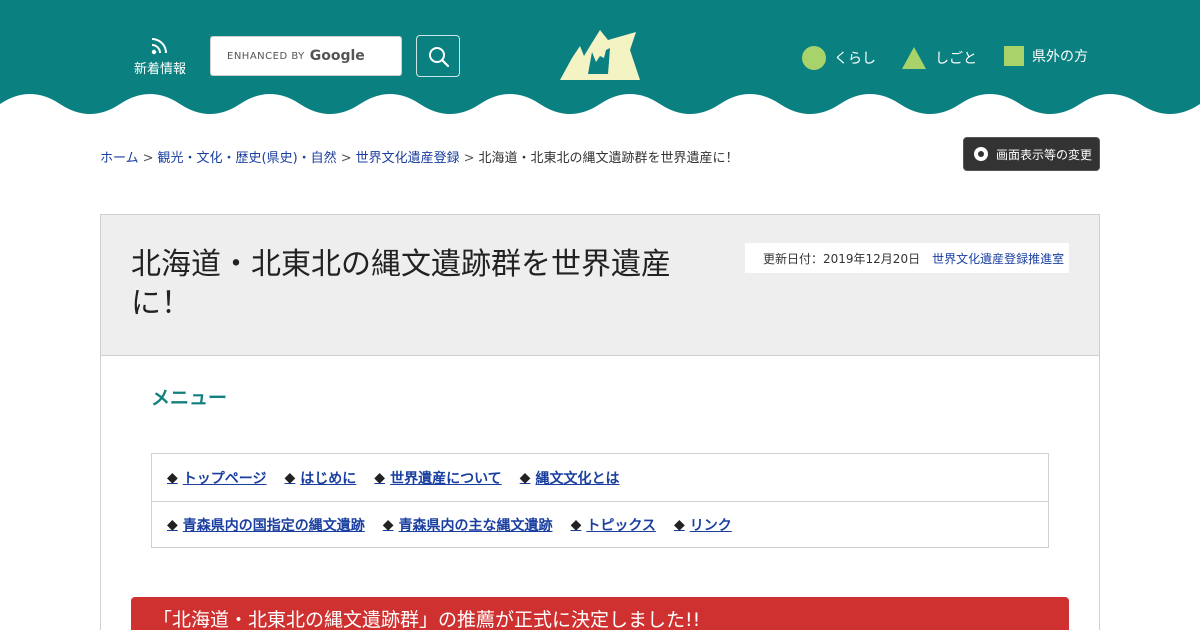  Describe the element at coordinates (981, 154) in the screenshot. I see `radio-dot-icon` at that location.